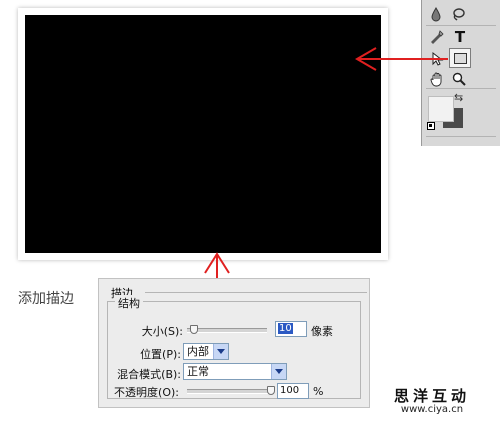 This screenshot has height=427, width=500. Describe the element at coordinates (436, 14) in the screenshot. I see `drop-icon` at that location.